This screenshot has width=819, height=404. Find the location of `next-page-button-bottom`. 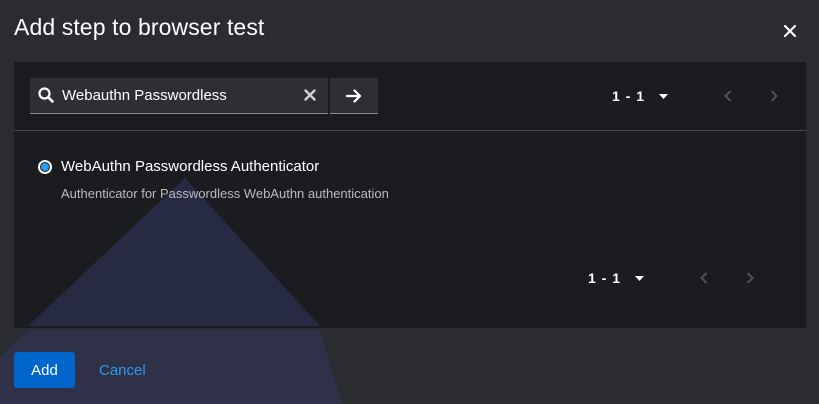

next-page-button-bottom is located at coordinates (750, 278).